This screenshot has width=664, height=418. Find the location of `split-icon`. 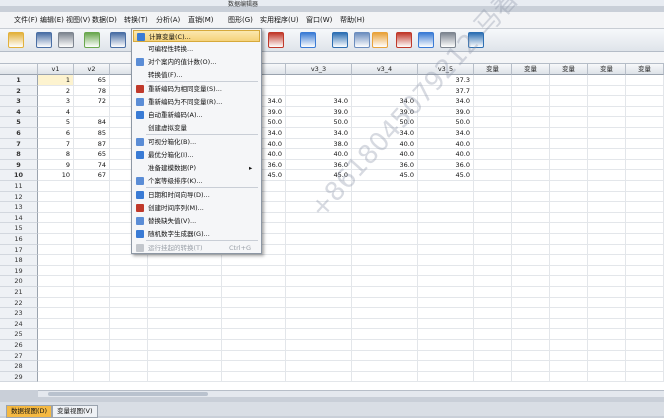

split-icon is located at coordinates (340, 40).